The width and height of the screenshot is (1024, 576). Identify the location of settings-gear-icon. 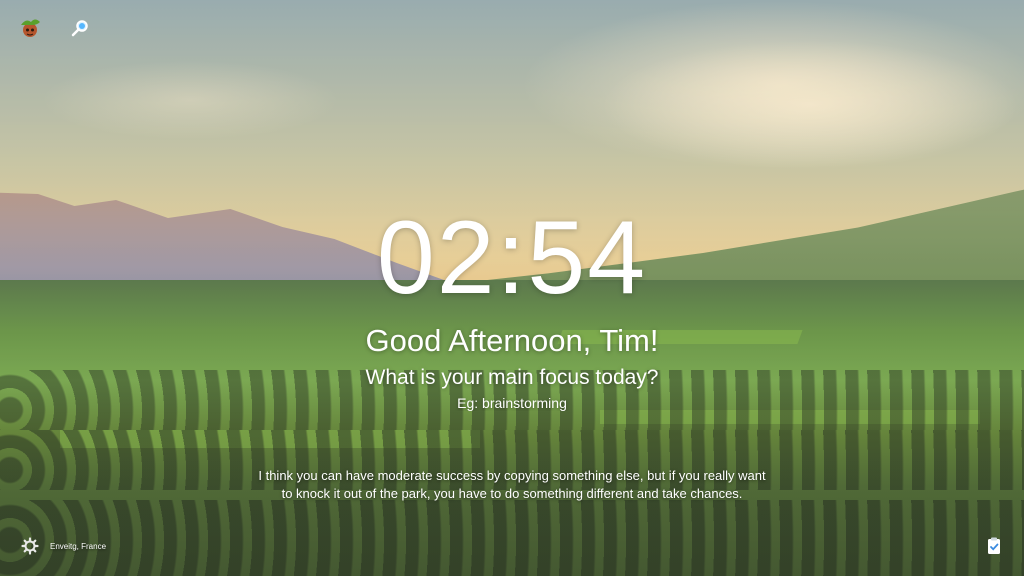
(30, 546).